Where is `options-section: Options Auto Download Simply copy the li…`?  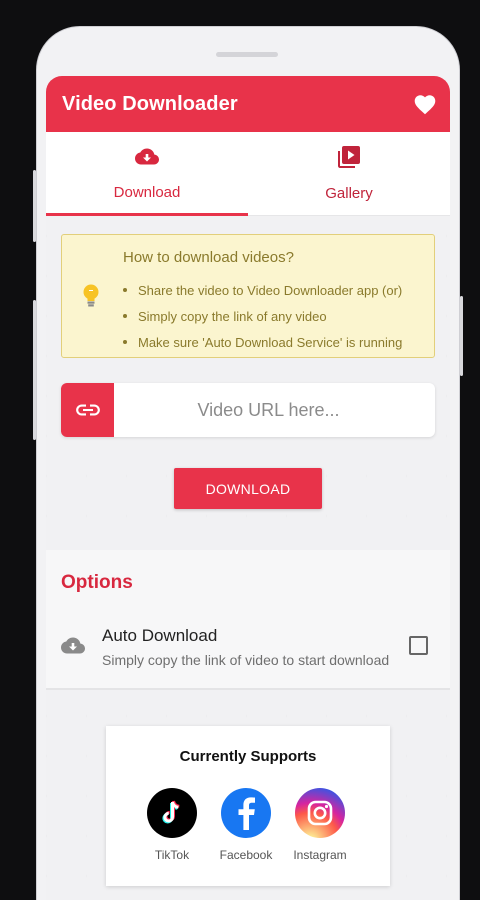 options-section: Options Auto Download Simply copy the li… is located at coordinates (248, 620).